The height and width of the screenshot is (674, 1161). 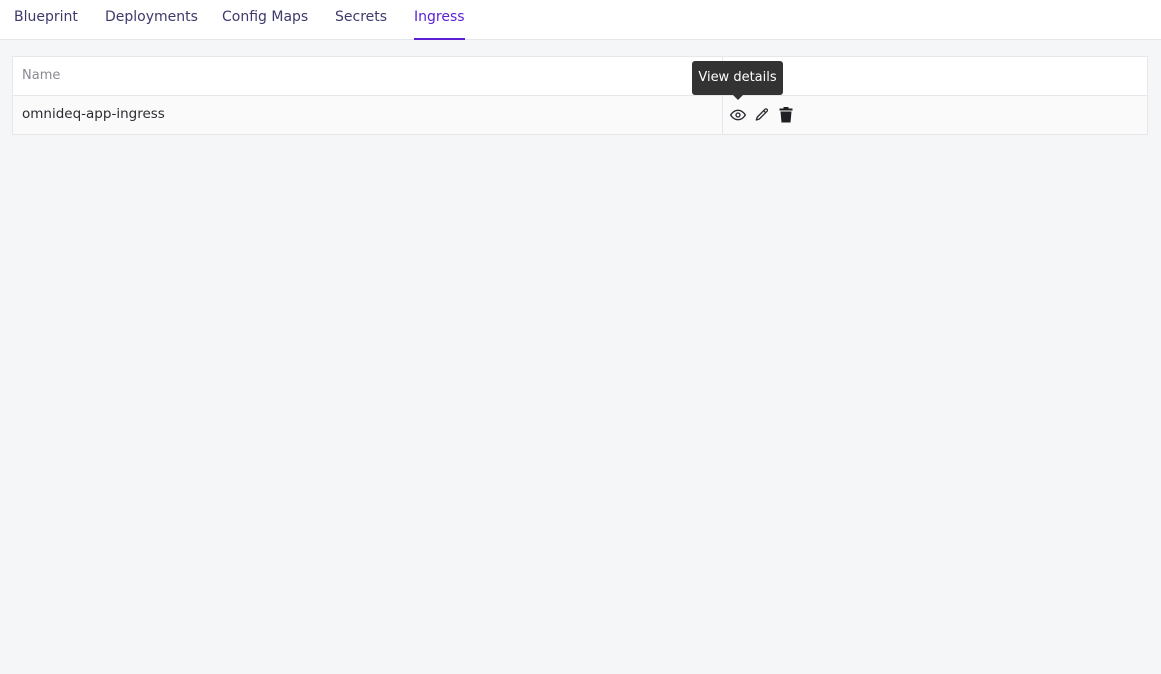 What do you see at coordinates (786, 115) in the screenshot?
I see `trash-icon` at bounding box center [786, 115].